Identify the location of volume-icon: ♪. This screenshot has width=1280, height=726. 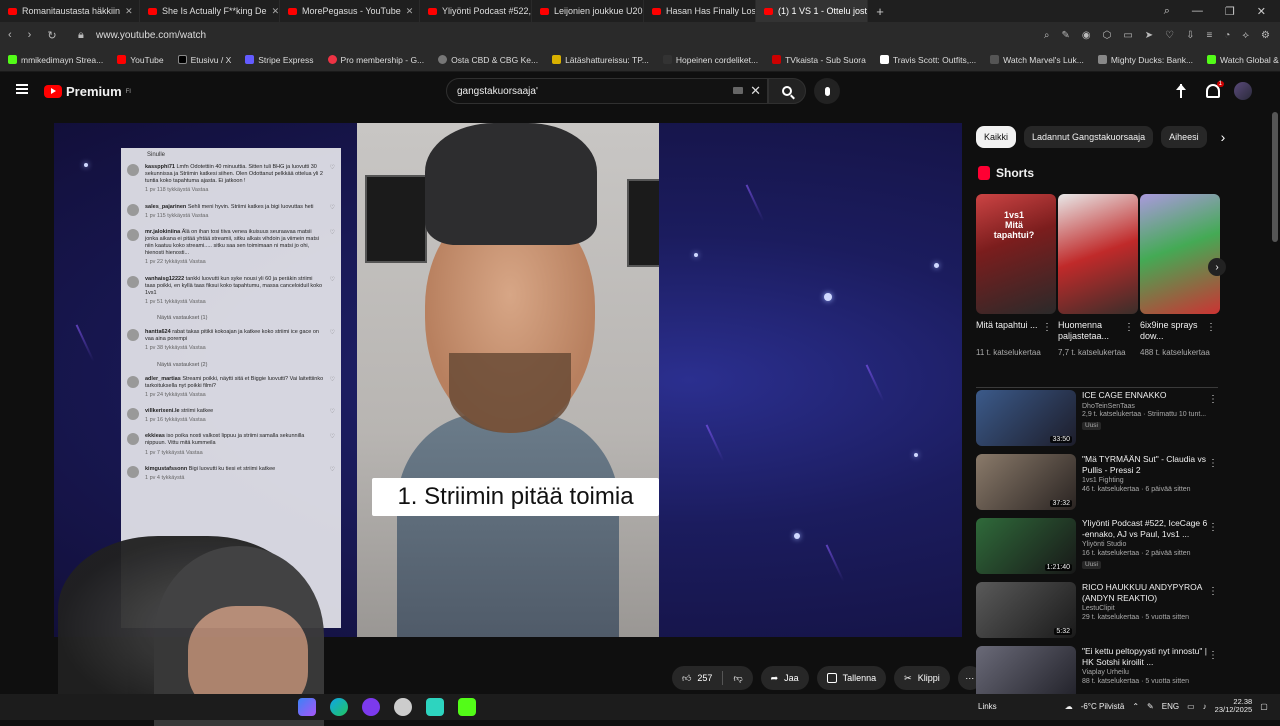
(1205, 706).